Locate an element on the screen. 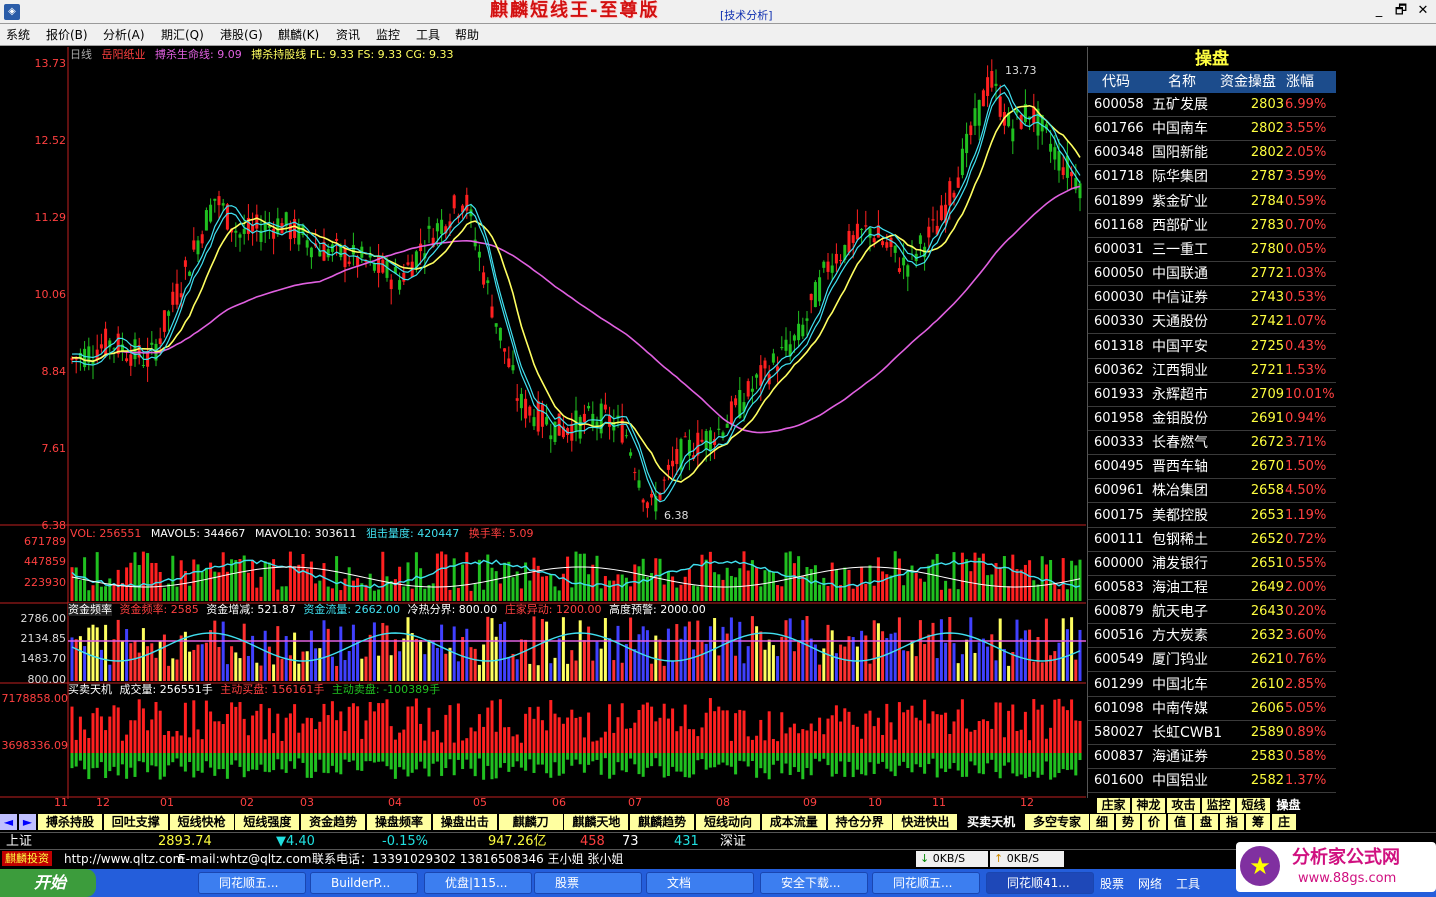 The width and height of the screenshot is (1436, 897). start-button: 开始 is located at coordinates (48, 883).